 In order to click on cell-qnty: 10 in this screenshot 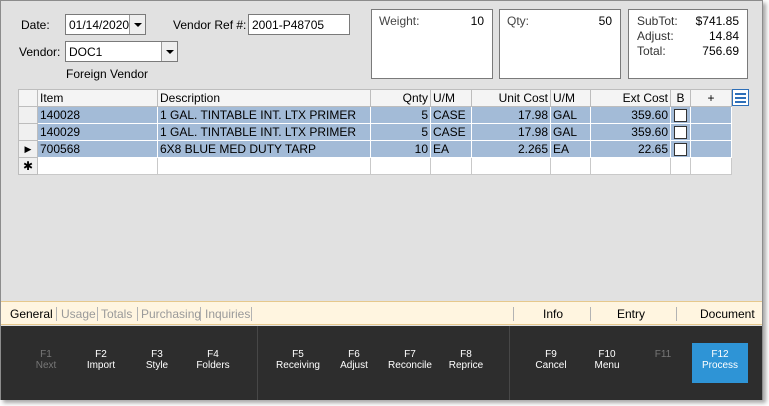, I will do `click(400, 149)`.